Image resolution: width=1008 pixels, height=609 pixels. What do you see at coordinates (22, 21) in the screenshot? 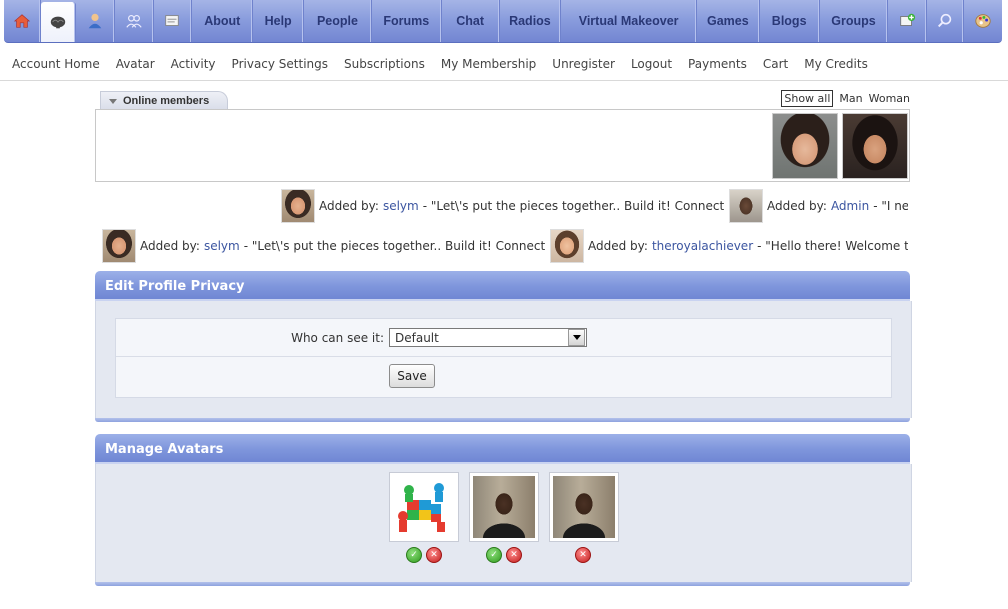
I see `home-icon` at bounding box center [22, 21].